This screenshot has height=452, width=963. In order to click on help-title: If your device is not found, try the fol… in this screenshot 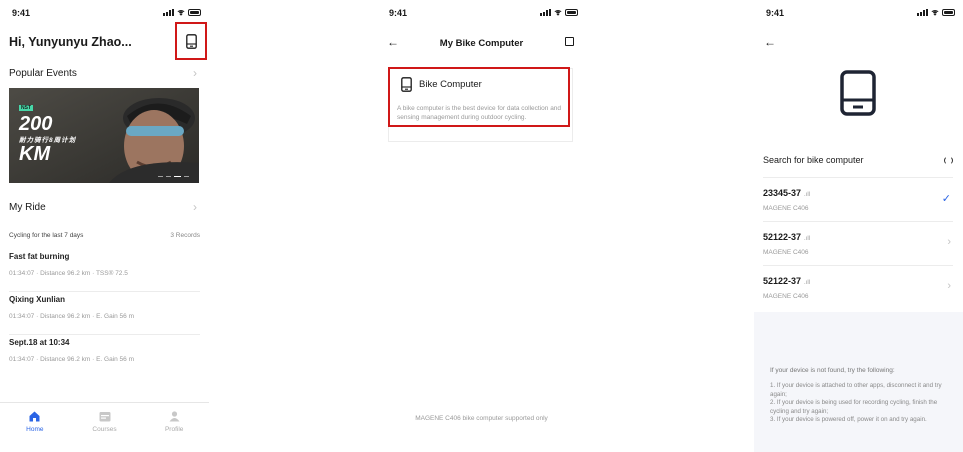, I will do `click(832, 370)`.